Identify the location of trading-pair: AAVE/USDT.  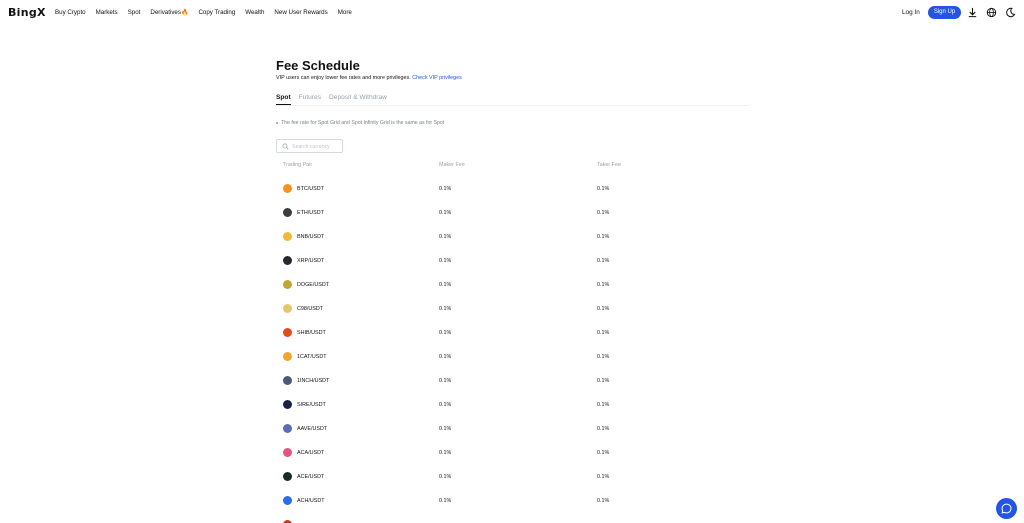
(312, 429).